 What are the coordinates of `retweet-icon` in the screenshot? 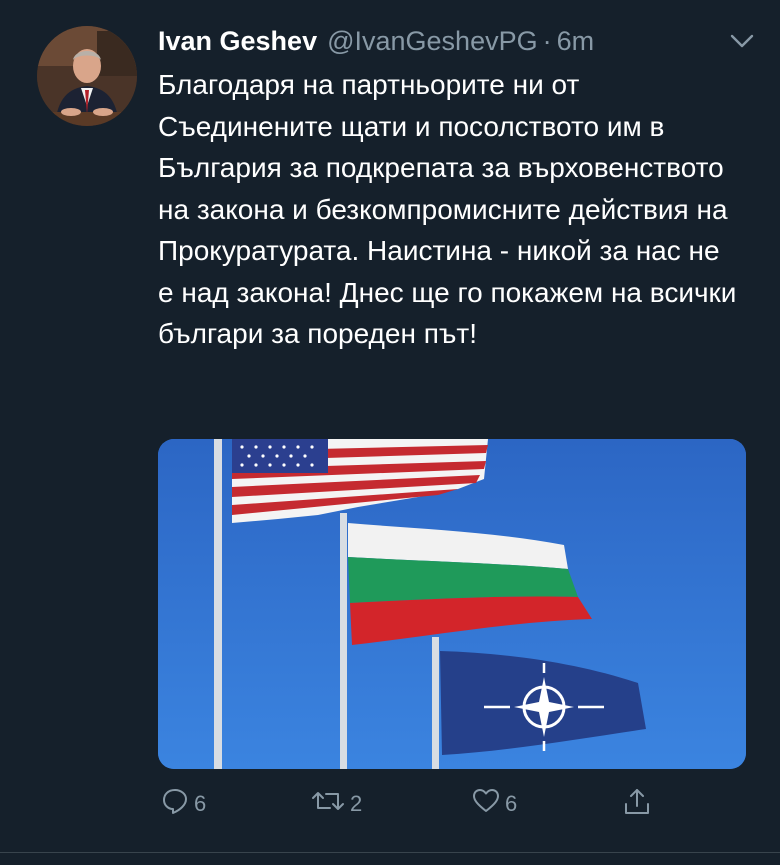 It's located at (328, 804).